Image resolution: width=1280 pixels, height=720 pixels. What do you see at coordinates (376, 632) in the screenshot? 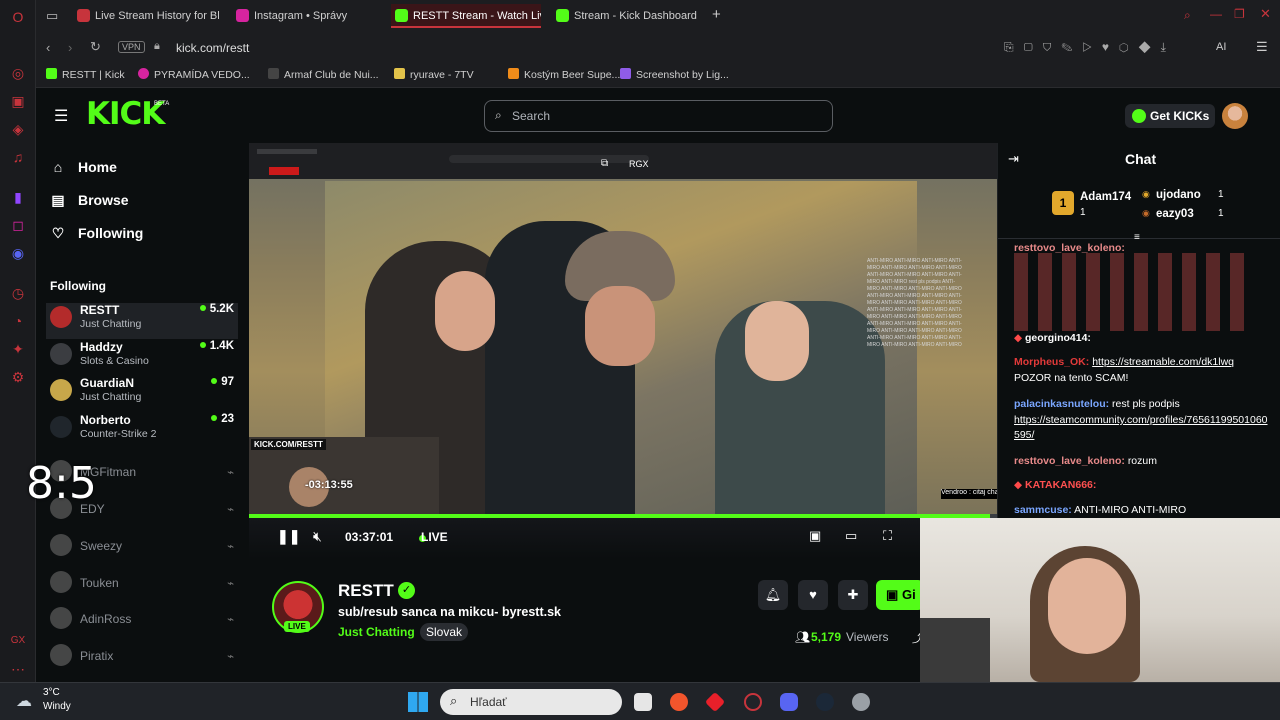
I see `category-link: Just Chatting` at bounding box center [376, 632].